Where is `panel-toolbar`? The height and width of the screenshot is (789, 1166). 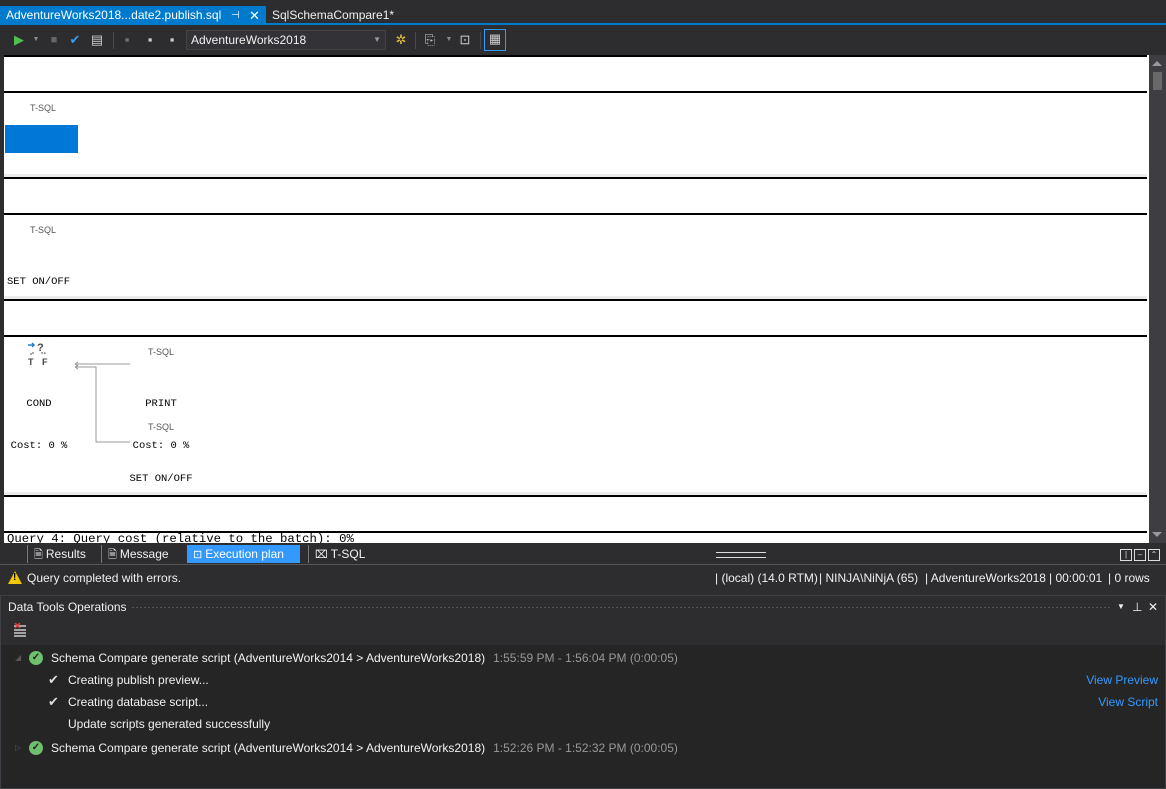
panel-toolbar is located at coordinates (583, 631).